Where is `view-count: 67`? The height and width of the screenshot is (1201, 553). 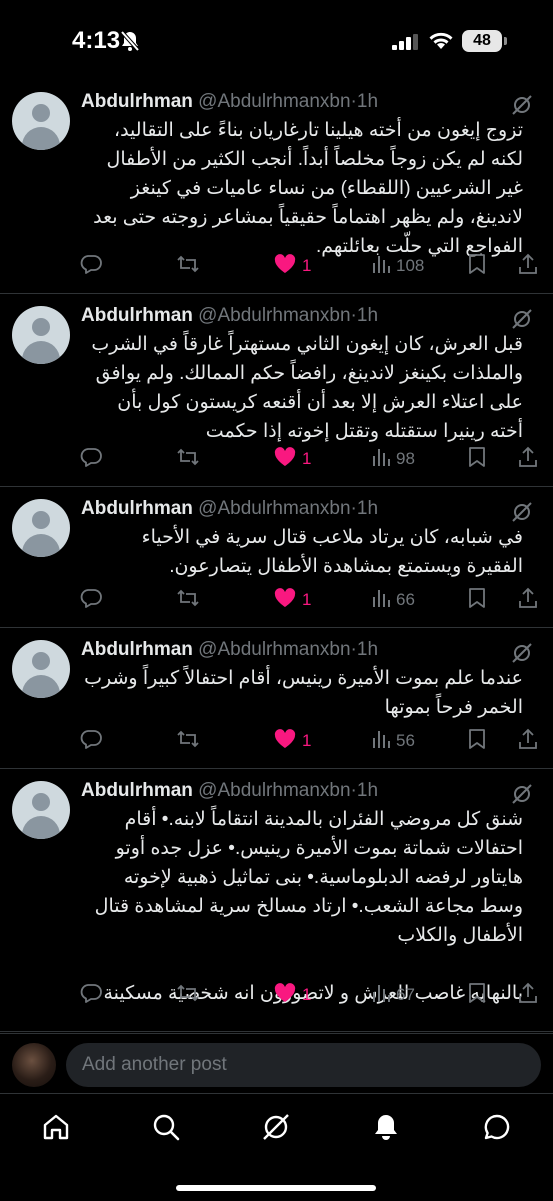 view-count: 67 is located at coordinates (405, 994).